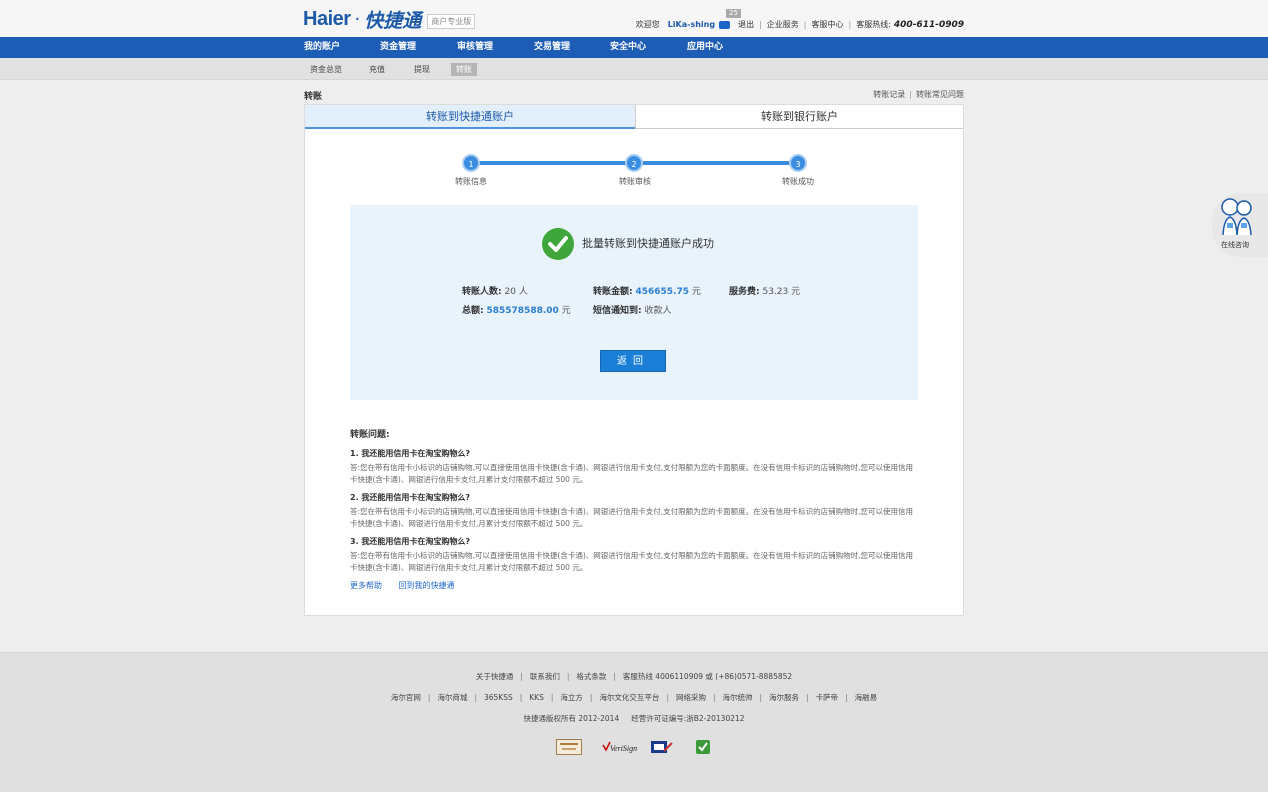 The image size is (1268, 792). I want to click on transfer-records-link: 转账记录, so click(889, 94).